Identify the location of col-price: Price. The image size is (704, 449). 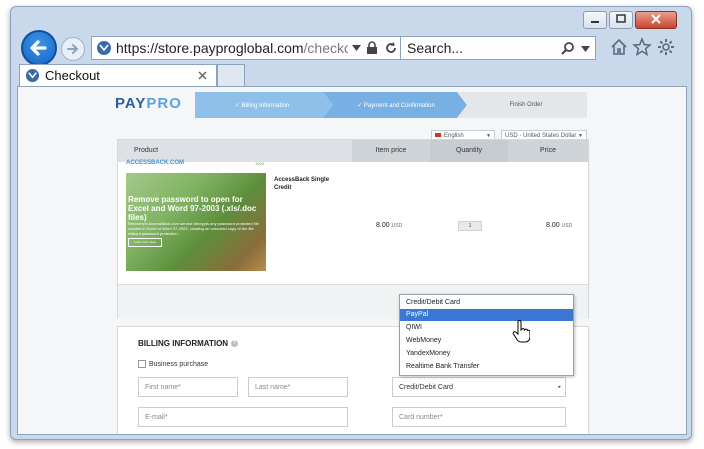
(548, 151).